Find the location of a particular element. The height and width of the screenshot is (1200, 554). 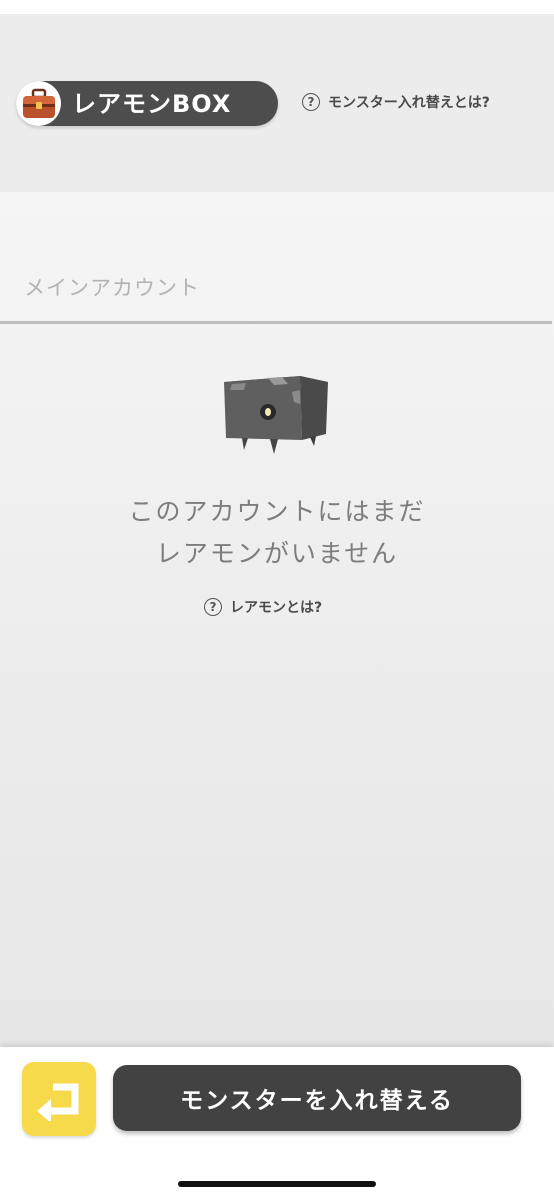

back-button is located at coordinates (59, 1099).